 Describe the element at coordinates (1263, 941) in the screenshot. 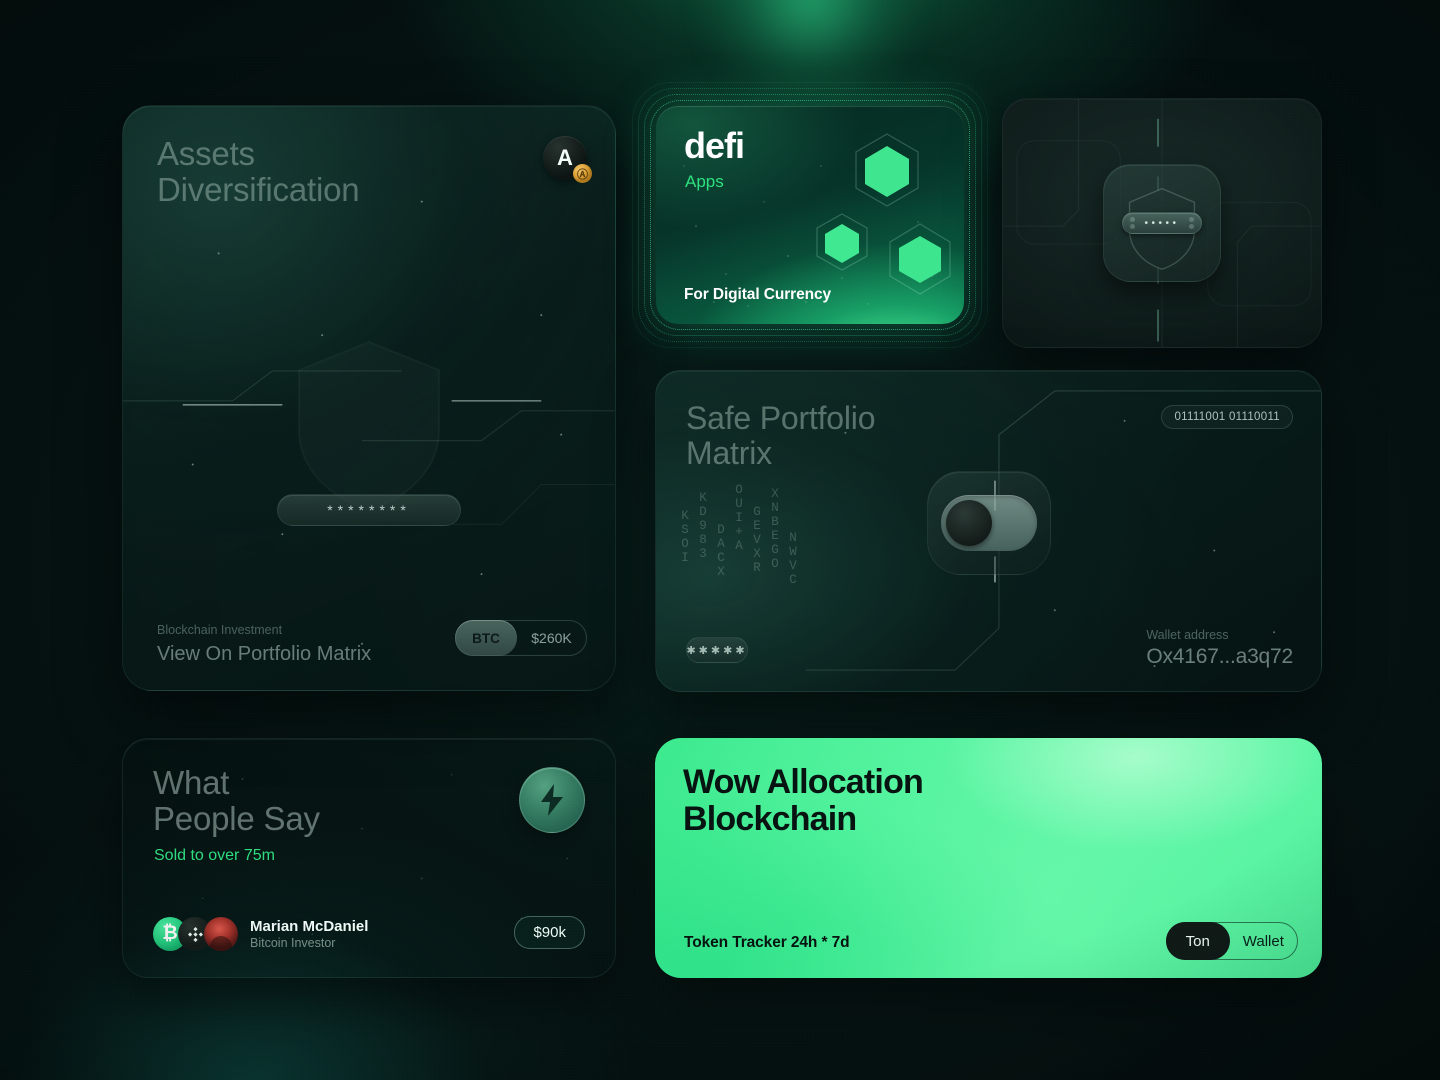

I see `wallet-segment: Wallet` at that location.